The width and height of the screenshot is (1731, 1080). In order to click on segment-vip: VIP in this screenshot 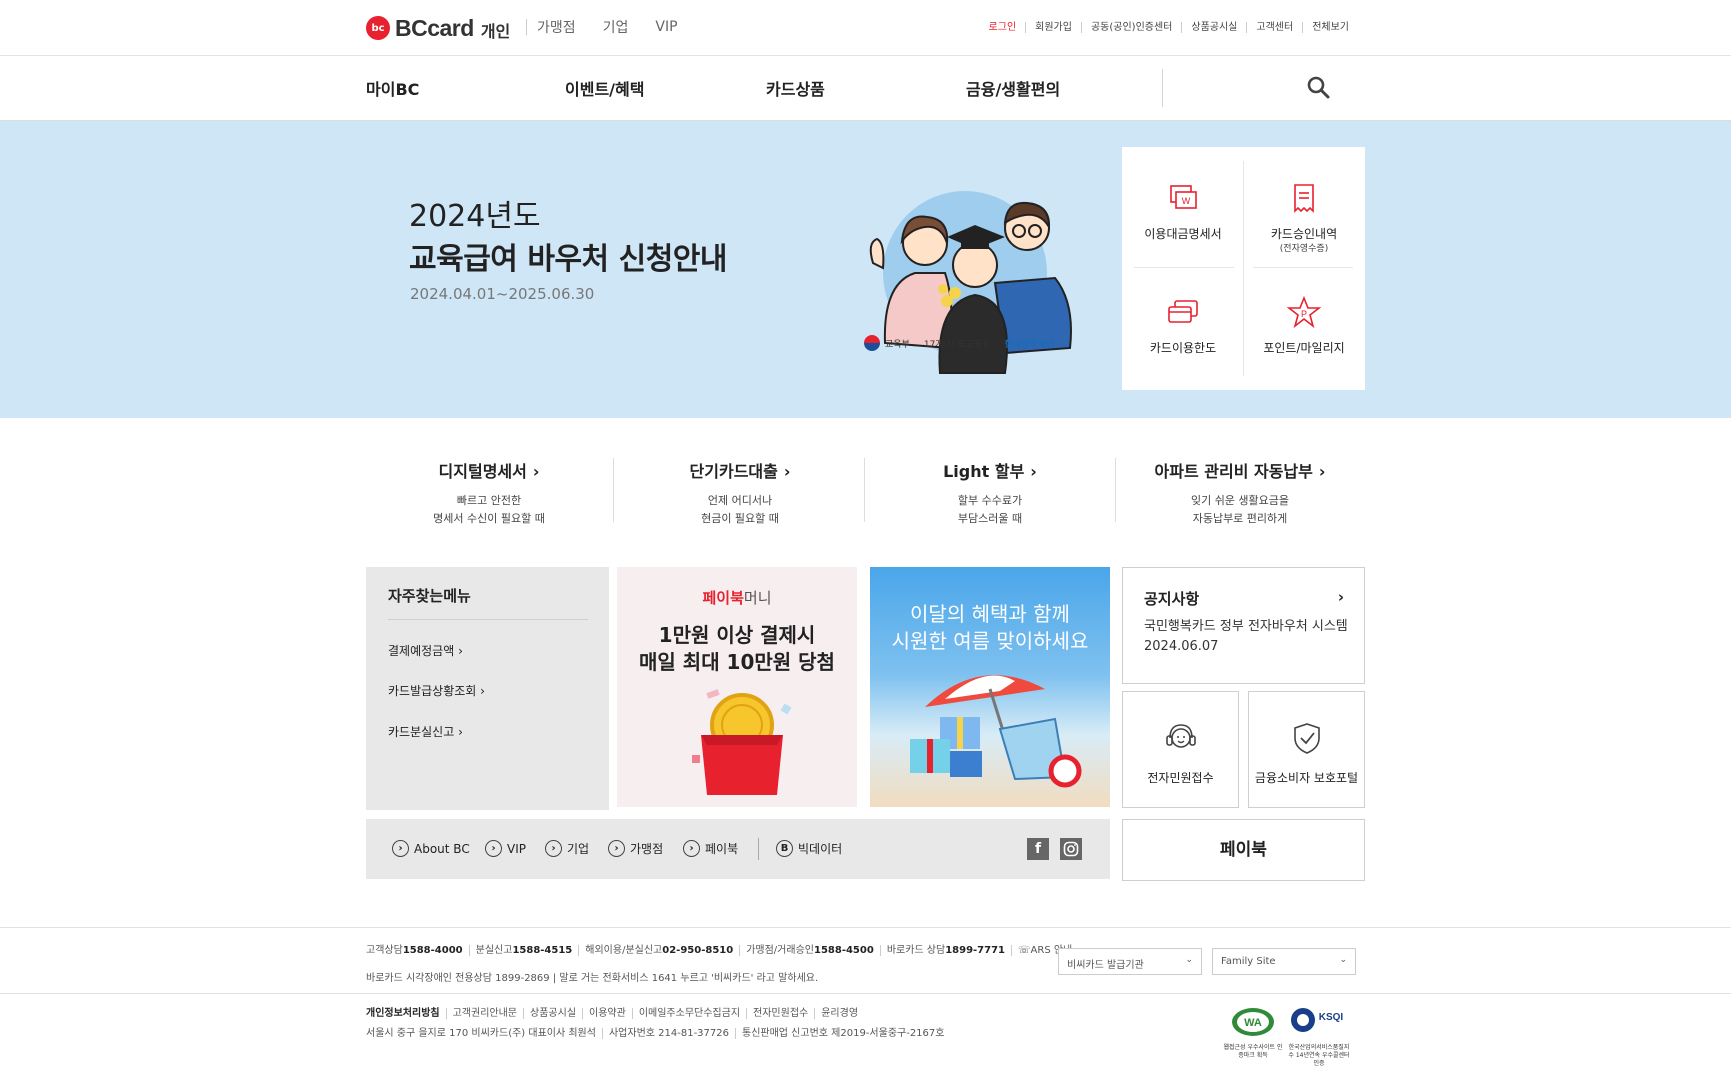, I will do `click(666, 27)`.